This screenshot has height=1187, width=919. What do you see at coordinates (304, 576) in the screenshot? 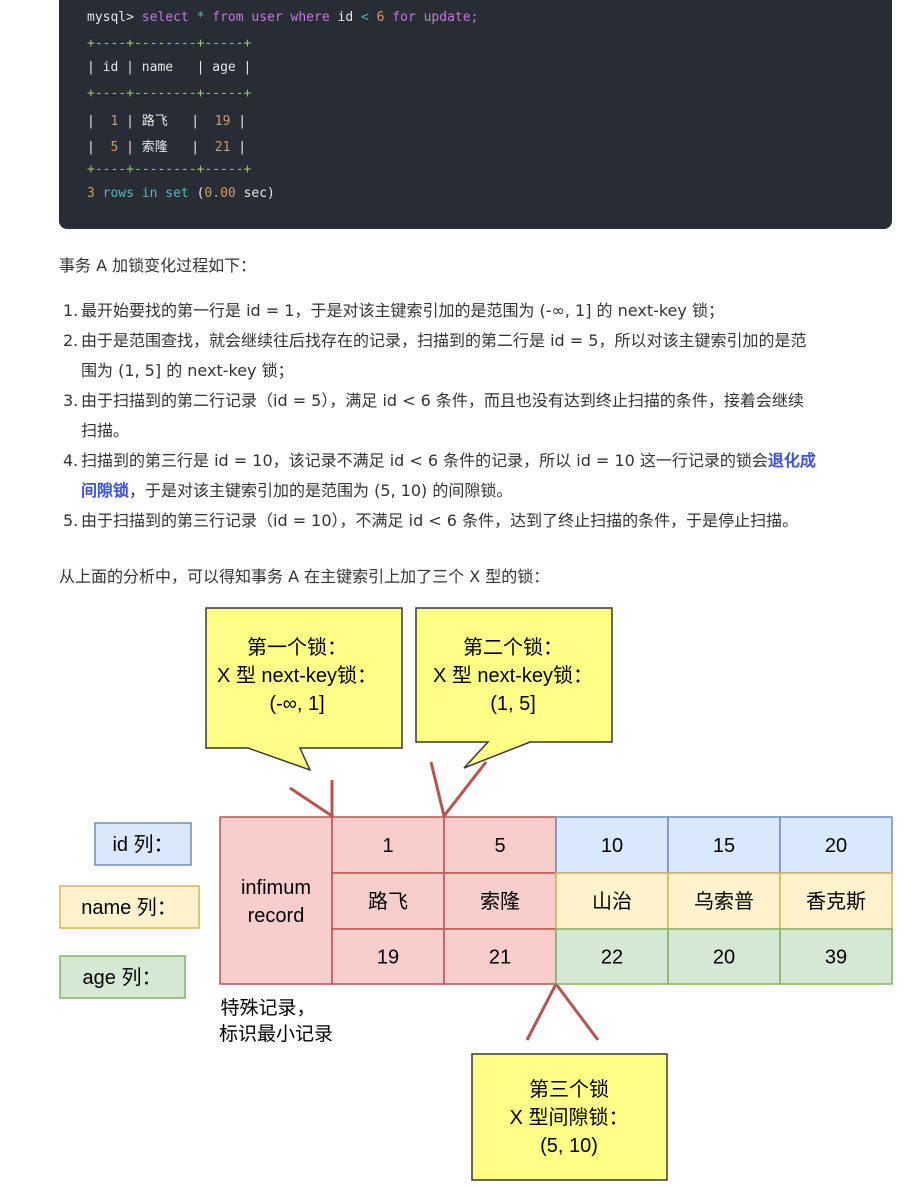
I see `summary-text: 从上面的分析中，可以得知事务 A 在主键索引上加了三个 X 型的锁：` at bounding box center [304, 576].